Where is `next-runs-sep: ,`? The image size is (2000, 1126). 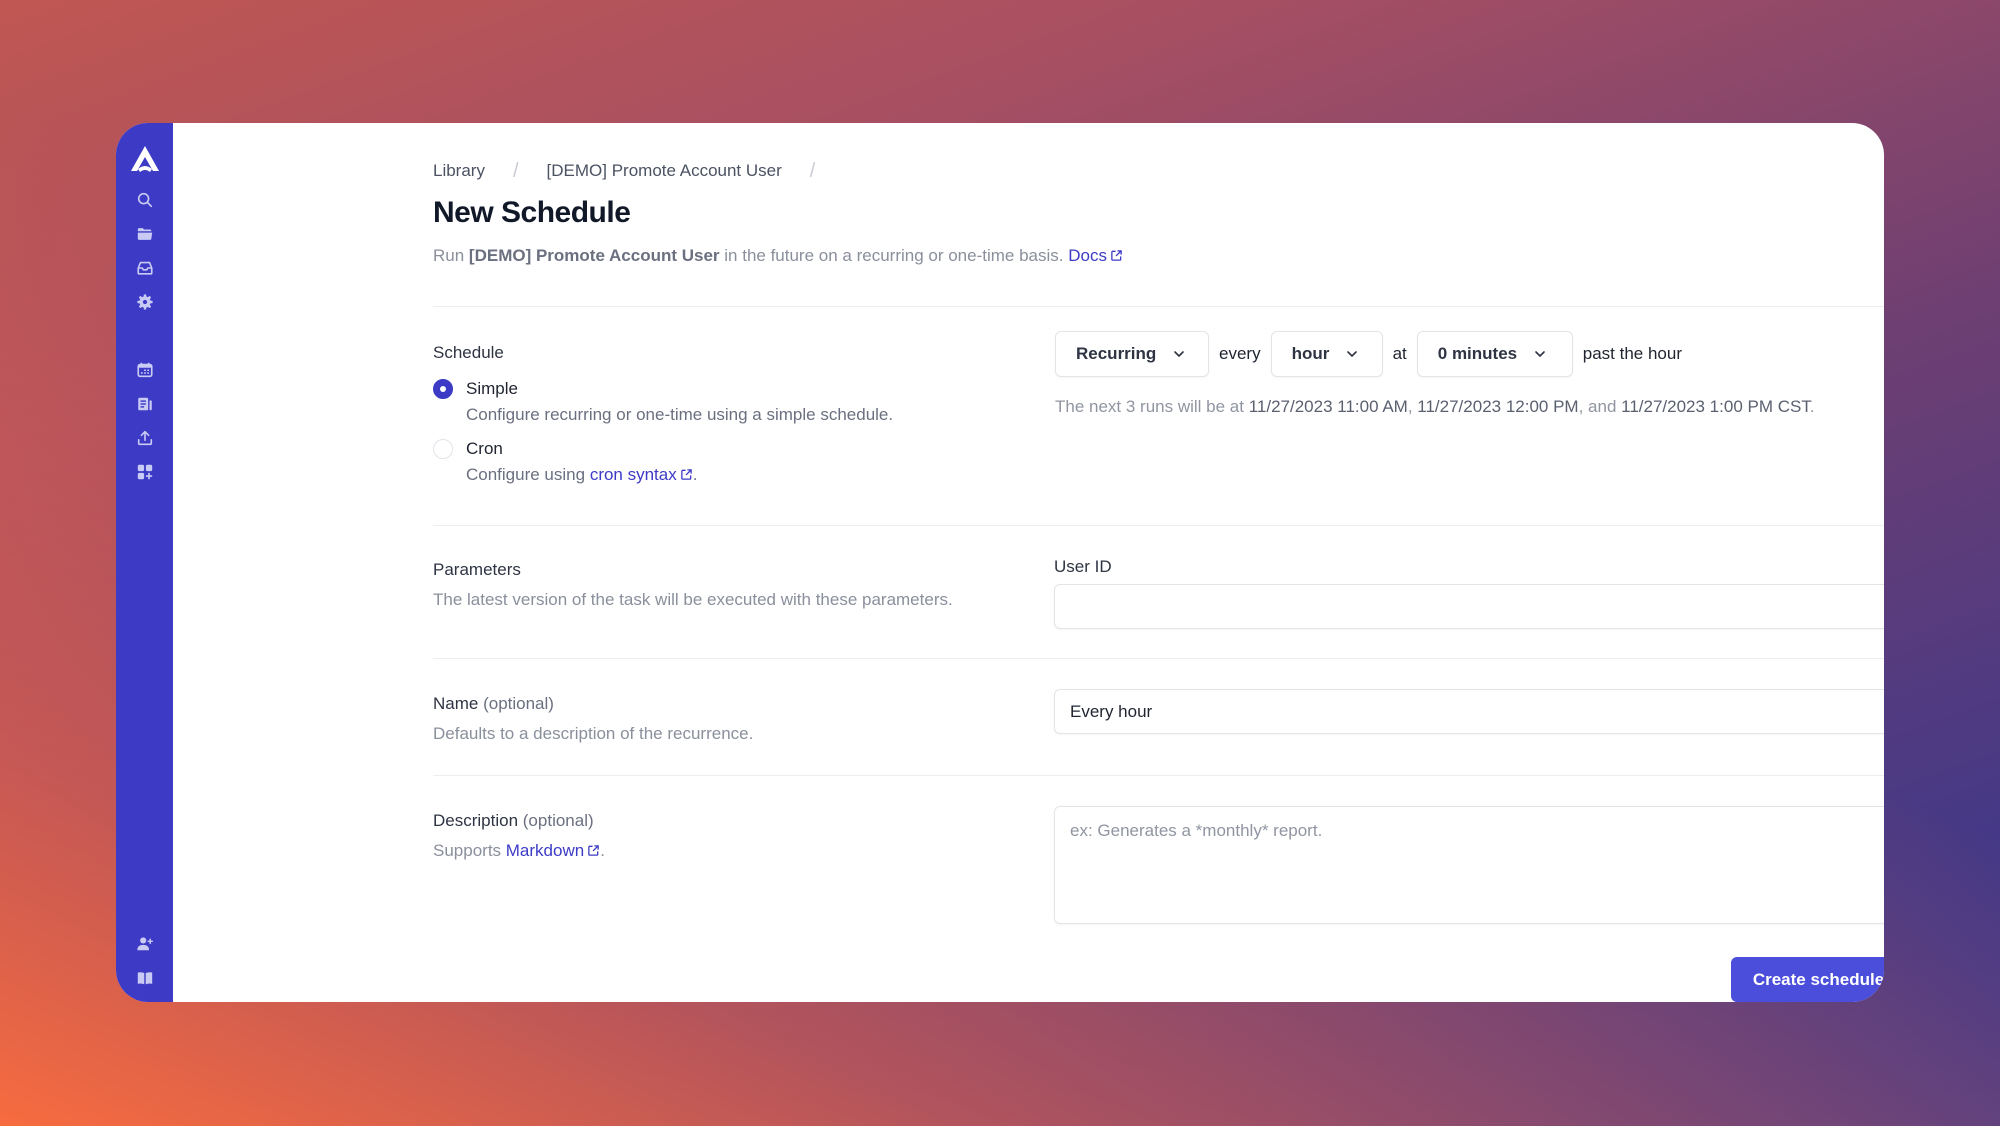 next-runs-sep: , is located at coordinates (1412, 406).